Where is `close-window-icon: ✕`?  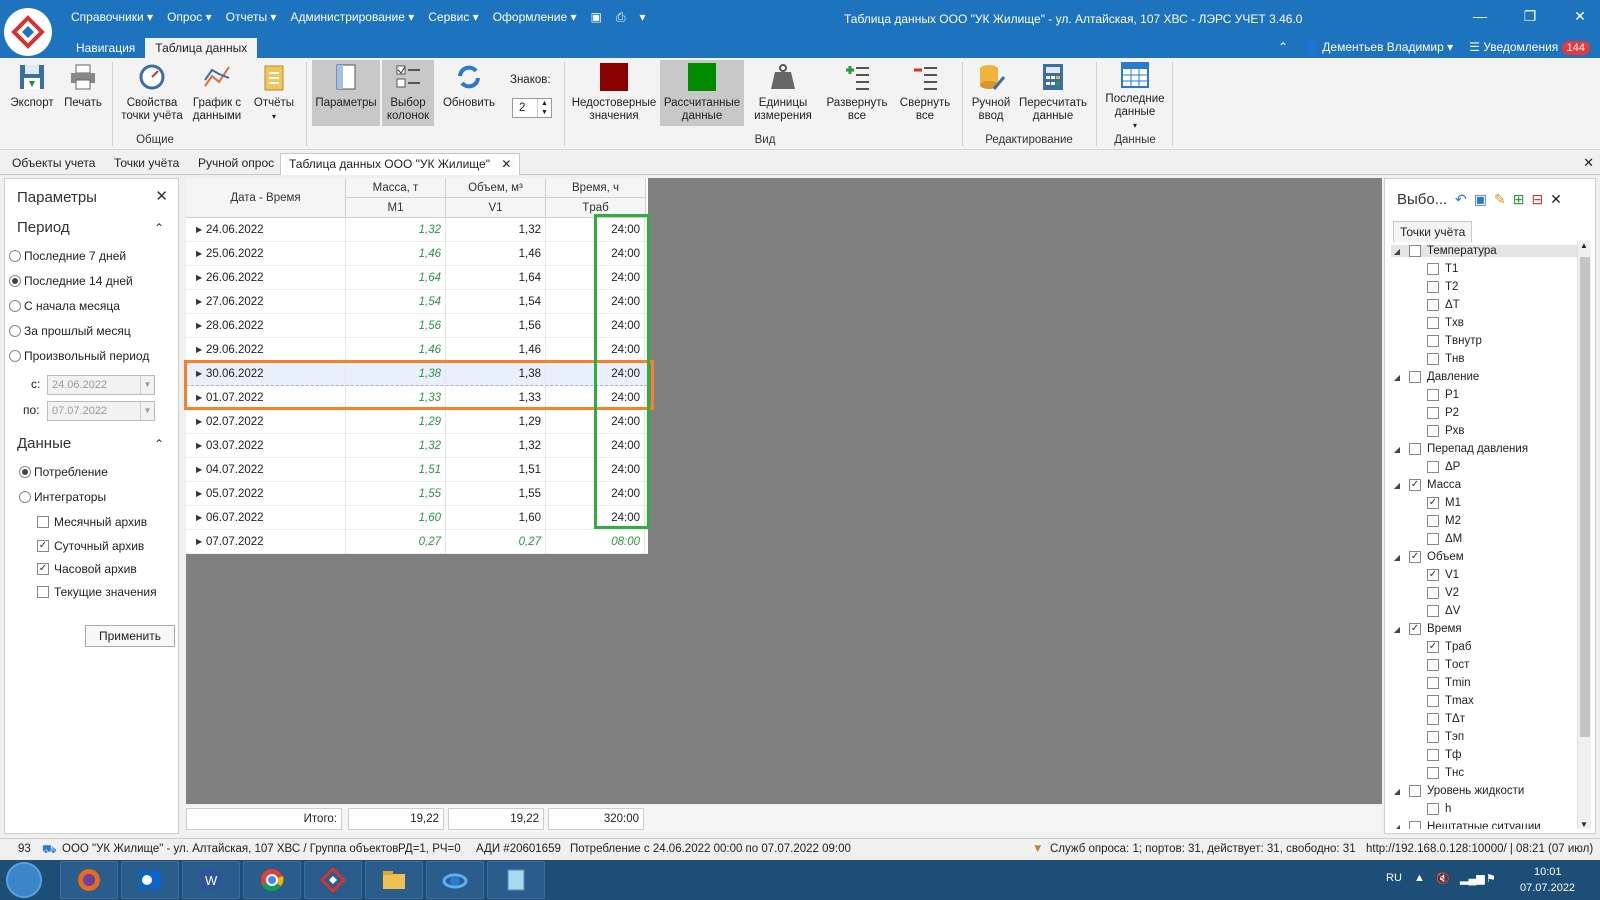
close-window-icon: ✕ is located at coordinates (1580, 16).